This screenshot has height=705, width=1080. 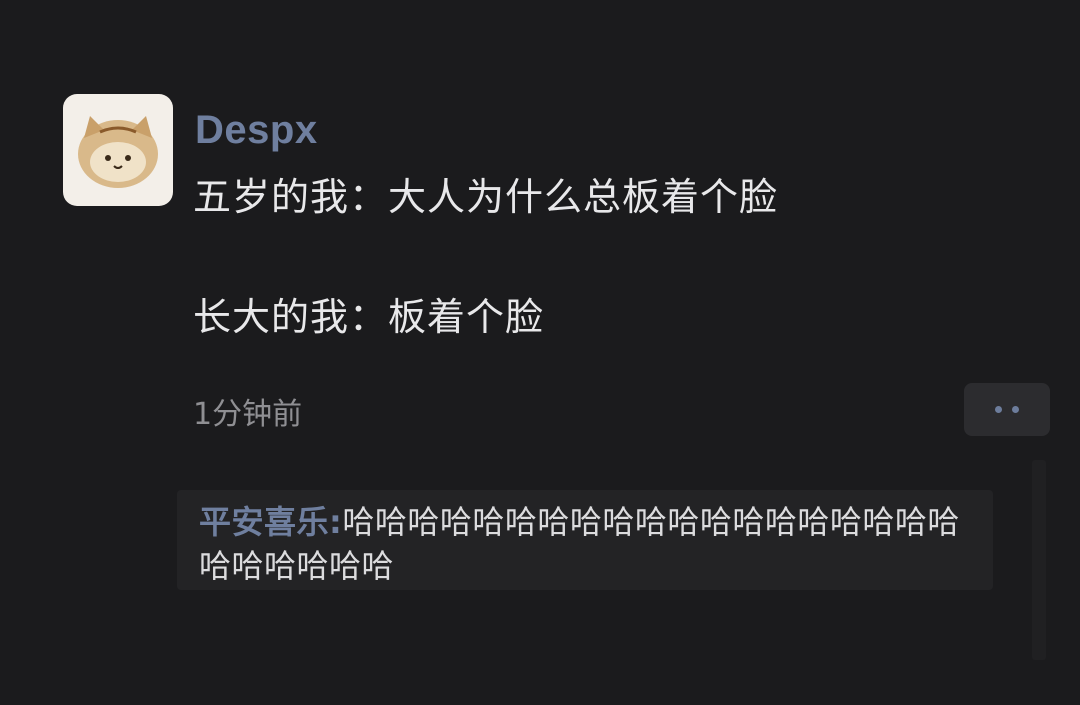 I want to click on comment-item: 平安喜乐:哈哈哈哈哈哈哈哈哈哈哈哈哈哈哈哈哈哈哈哈哈哈哈哈哈, so click(x=585, y=540).